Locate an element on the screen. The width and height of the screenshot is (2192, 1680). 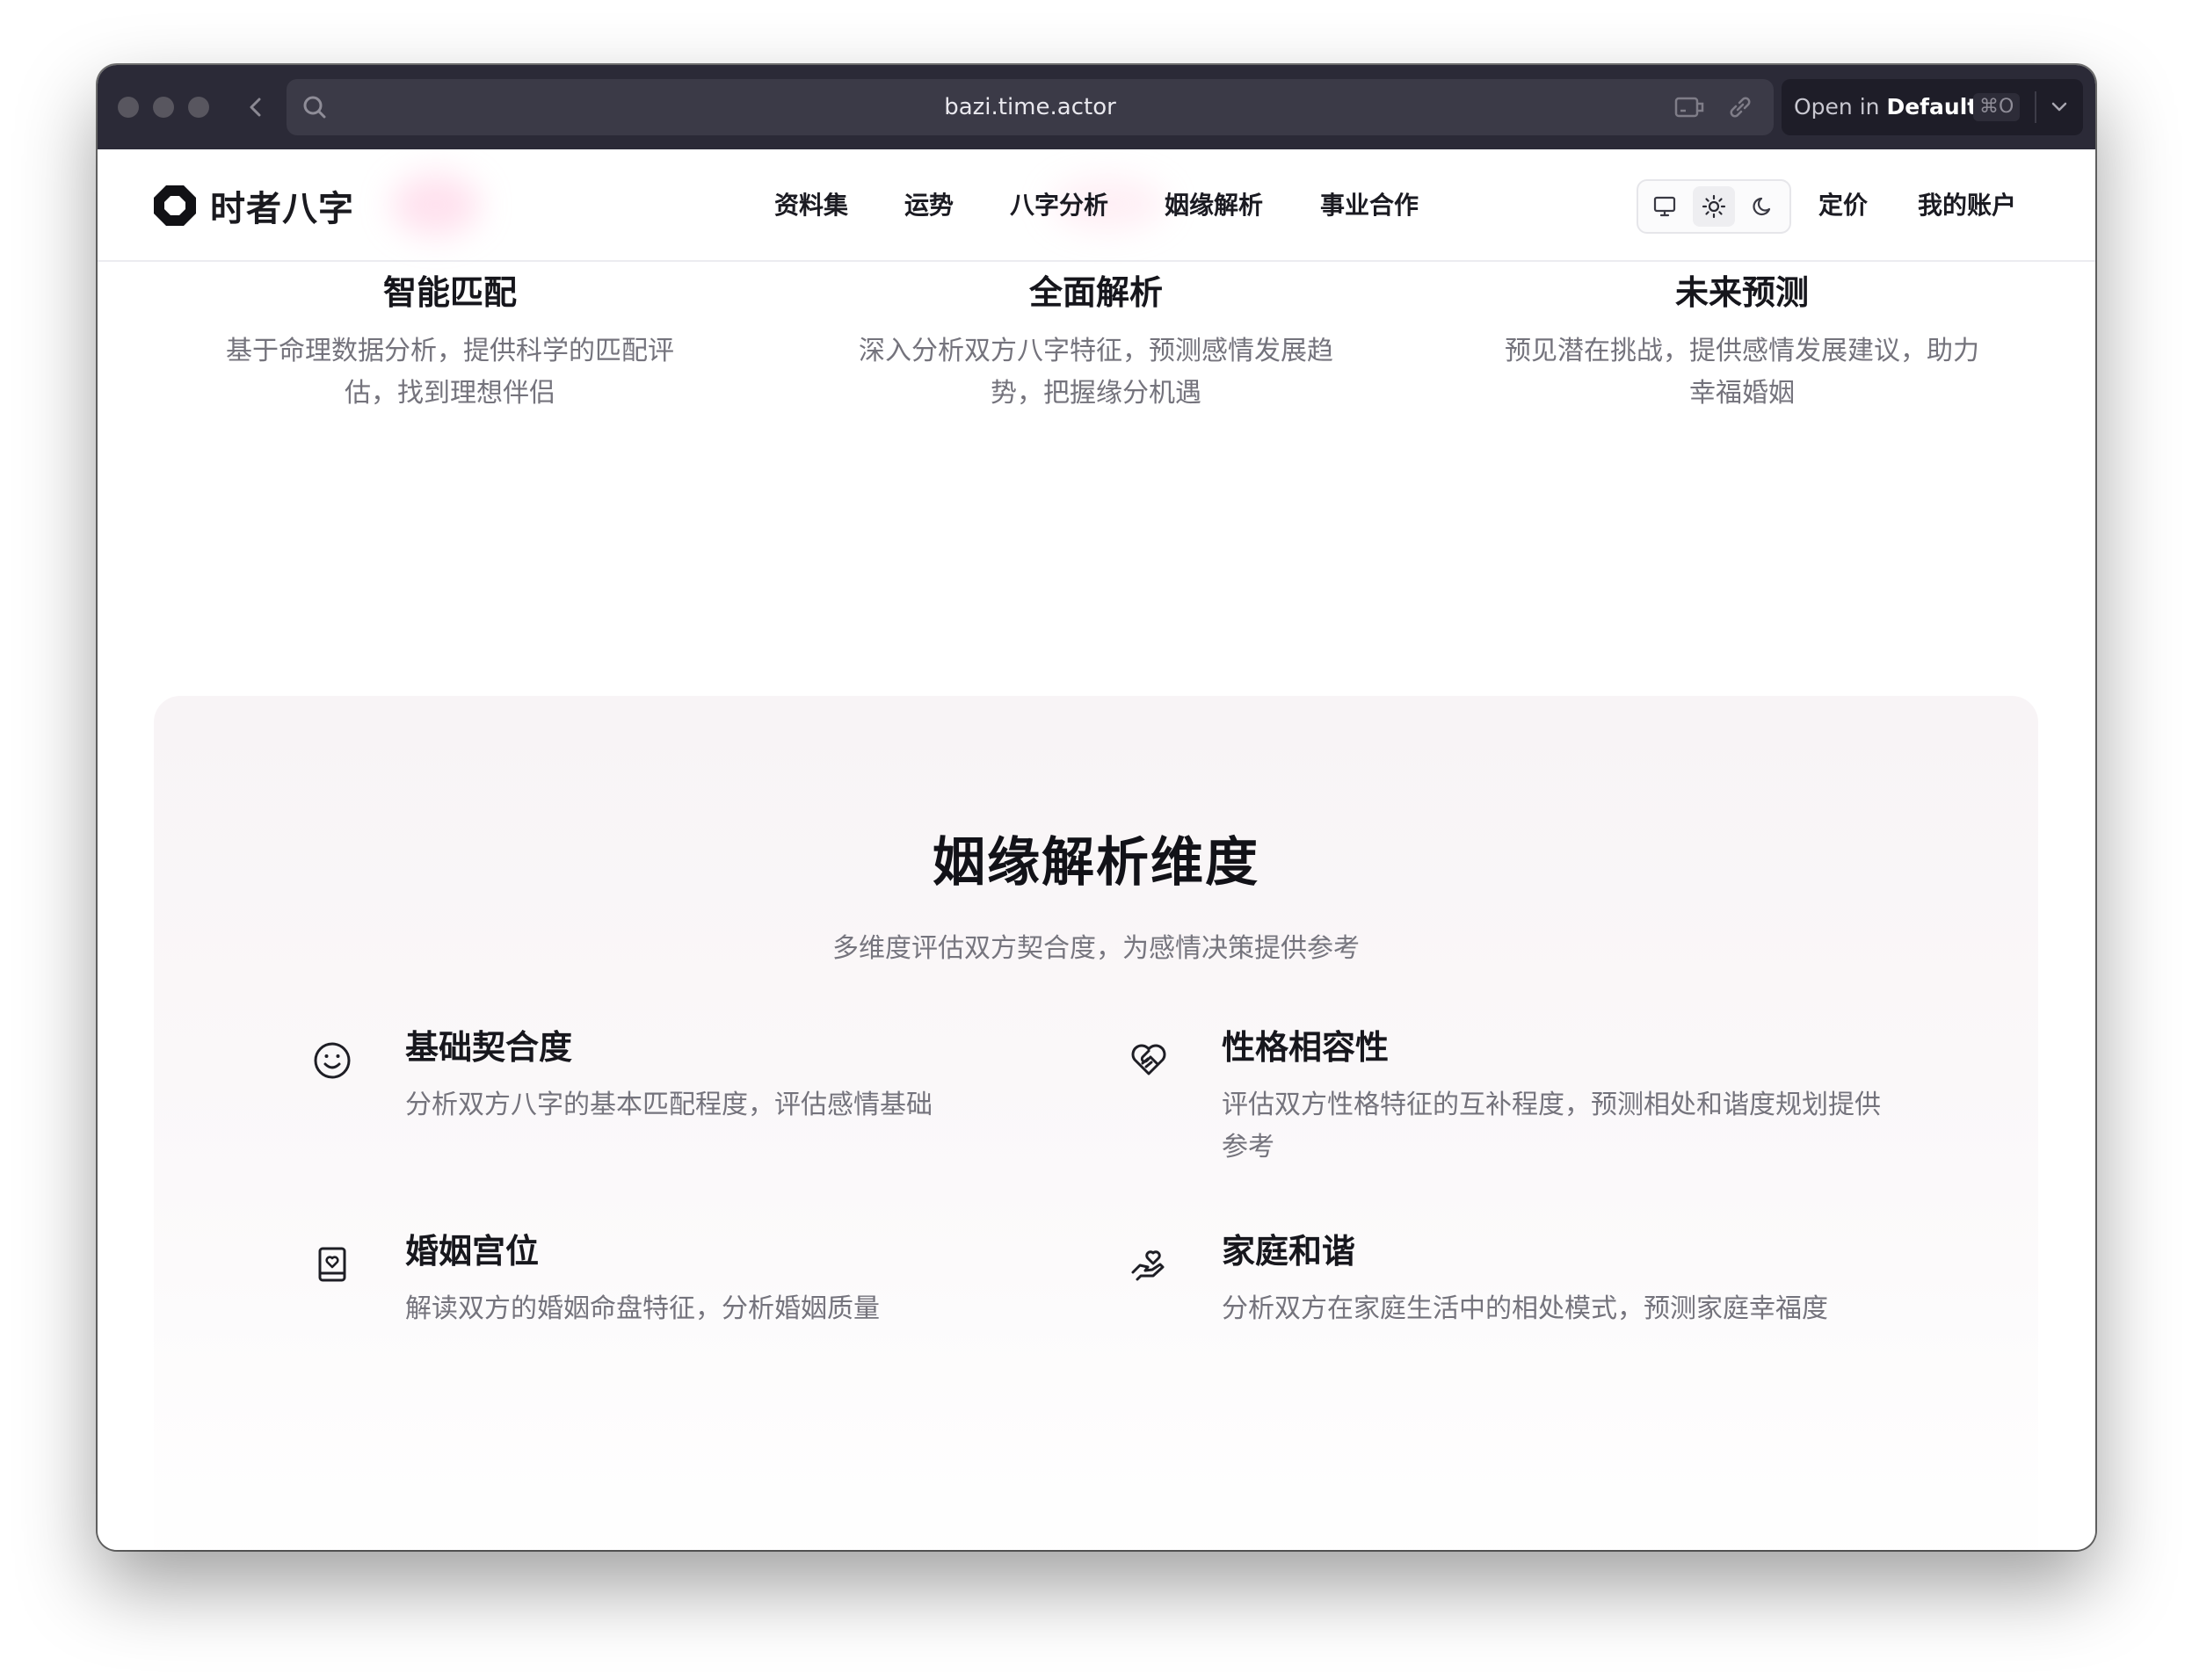
chevron-down-icon is located at coordinates (2059, 107).